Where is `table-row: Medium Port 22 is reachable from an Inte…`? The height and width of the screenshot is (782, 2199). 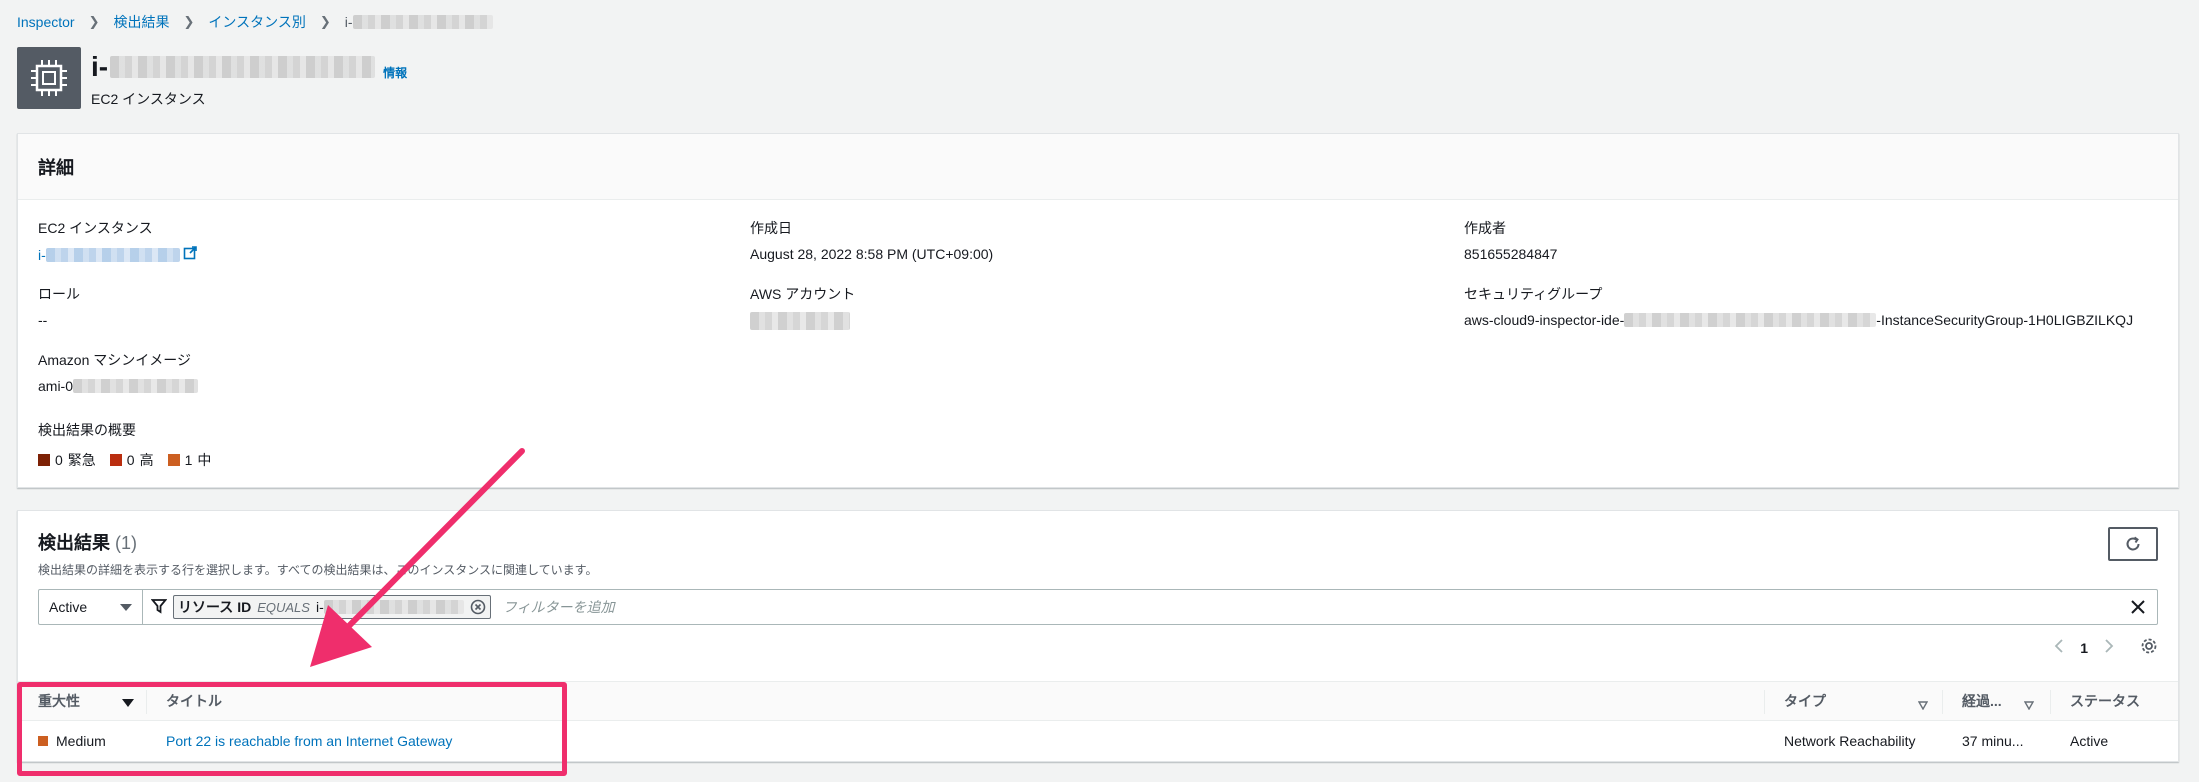
table-row: Medium Port 22 is reachable from an Inte… is located at coordinates (1098, 741).